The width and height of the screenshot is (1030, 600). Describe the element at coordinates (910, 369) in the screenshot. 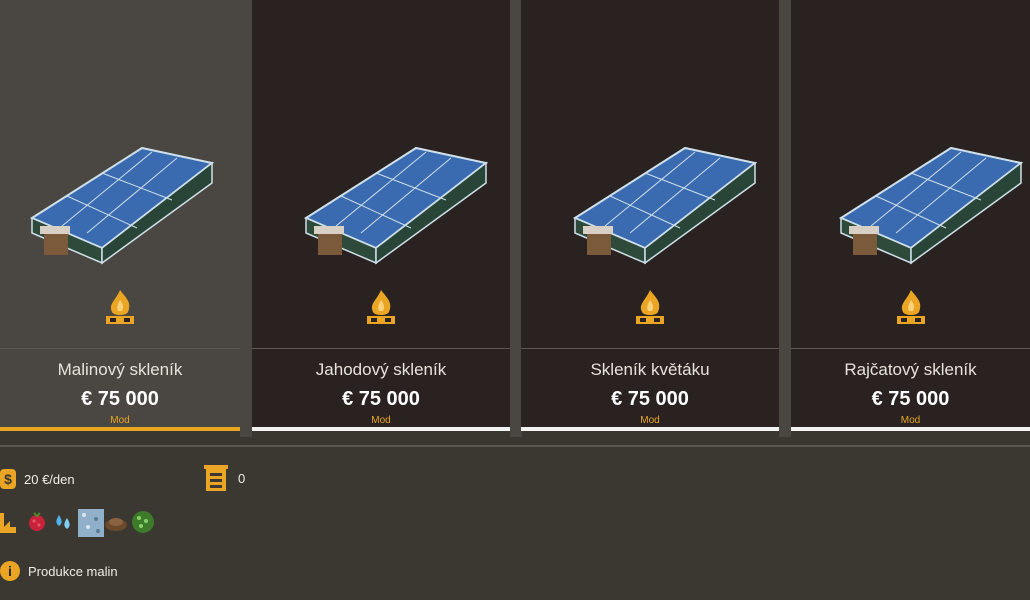

I see `product-name: Rajčatový skleník` at that location.